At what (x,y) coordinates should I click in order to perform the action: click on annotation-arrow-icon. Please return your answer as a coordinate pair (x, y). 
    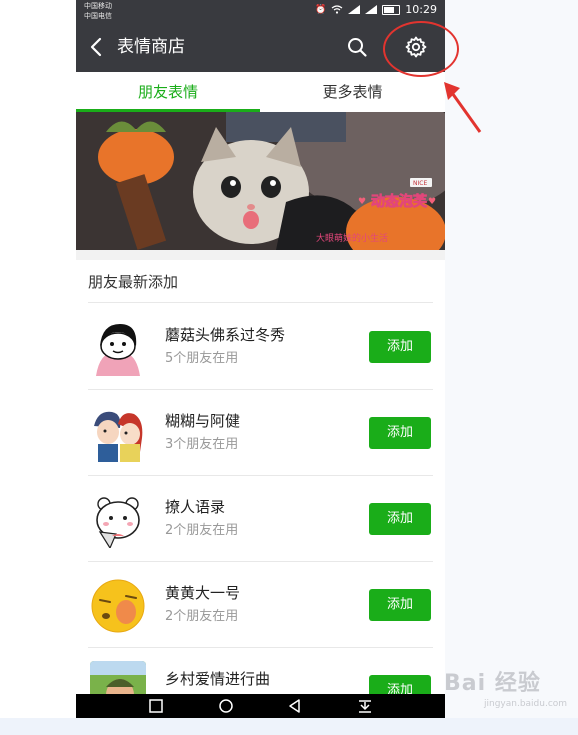
    Looking at the image, I should click on (463, 107).